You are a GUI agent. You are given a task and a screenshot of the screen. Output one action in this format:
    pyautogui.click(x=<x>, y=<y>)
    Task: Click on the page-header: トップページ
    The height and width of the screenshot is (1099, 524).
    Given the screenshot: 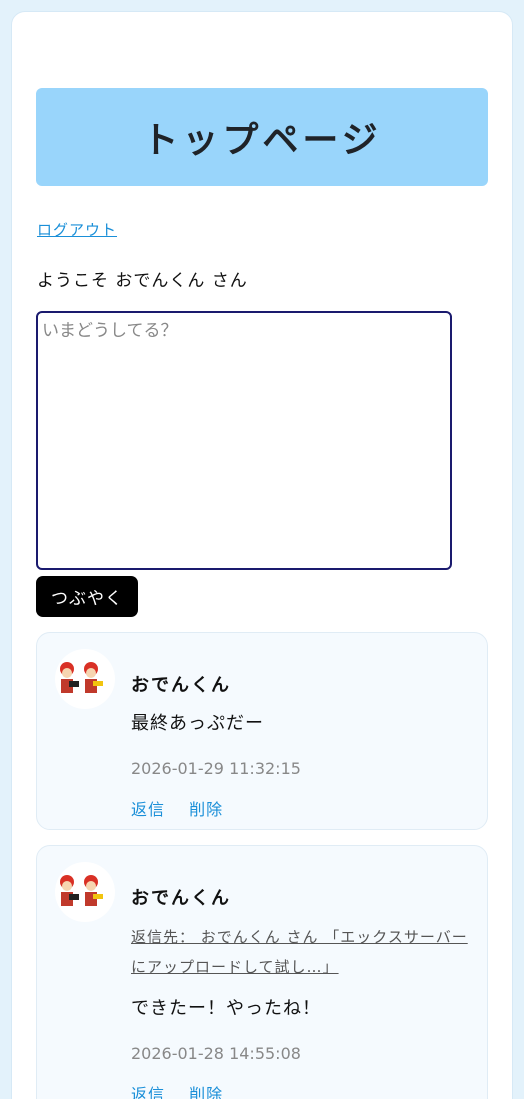 What is the action you would take?
    pyautogui.click(x=262, y=137)
    